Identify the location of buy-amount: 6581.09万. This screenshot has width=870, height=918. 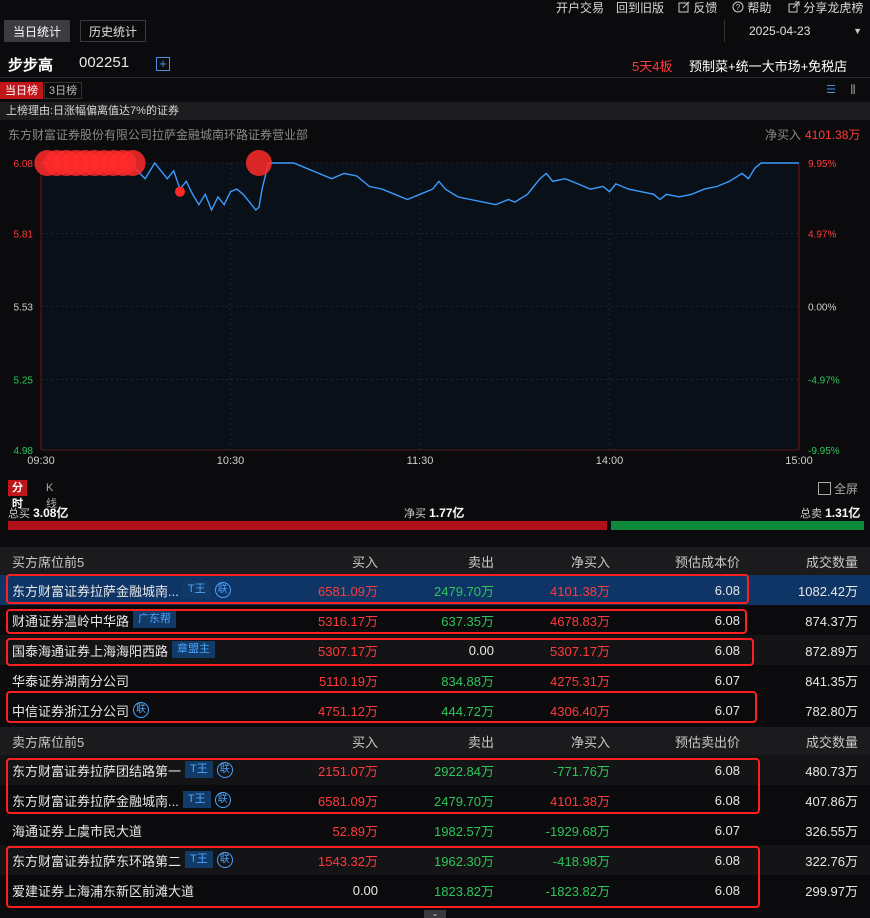
(348, 801).